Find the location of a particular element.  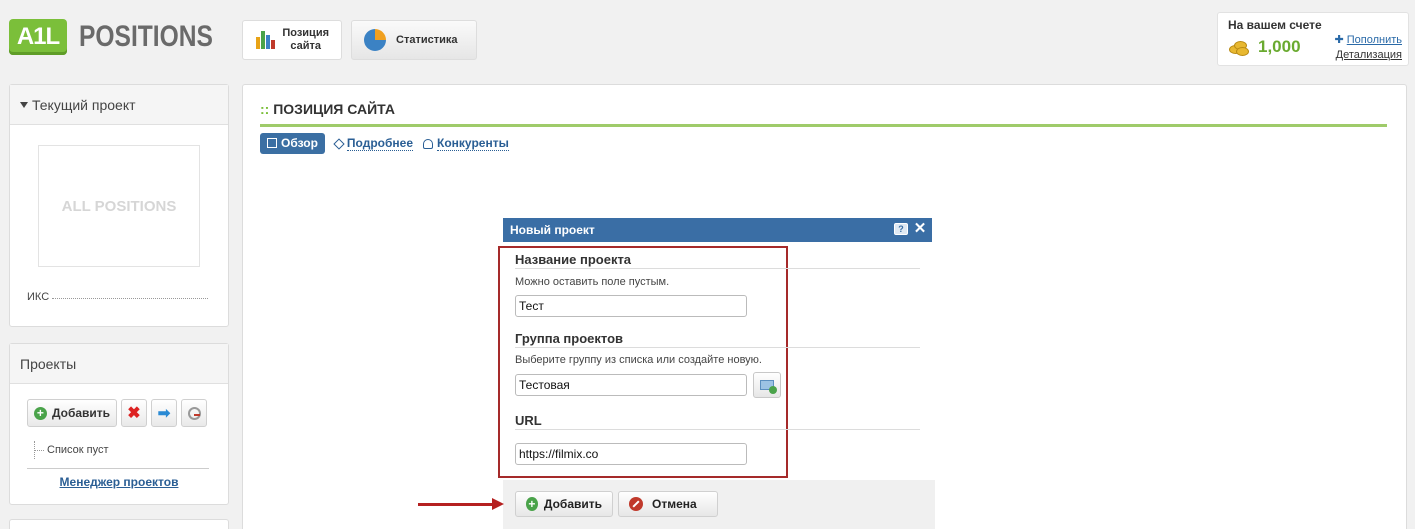

iks-dotted-line is located at coordinates (130, 298).